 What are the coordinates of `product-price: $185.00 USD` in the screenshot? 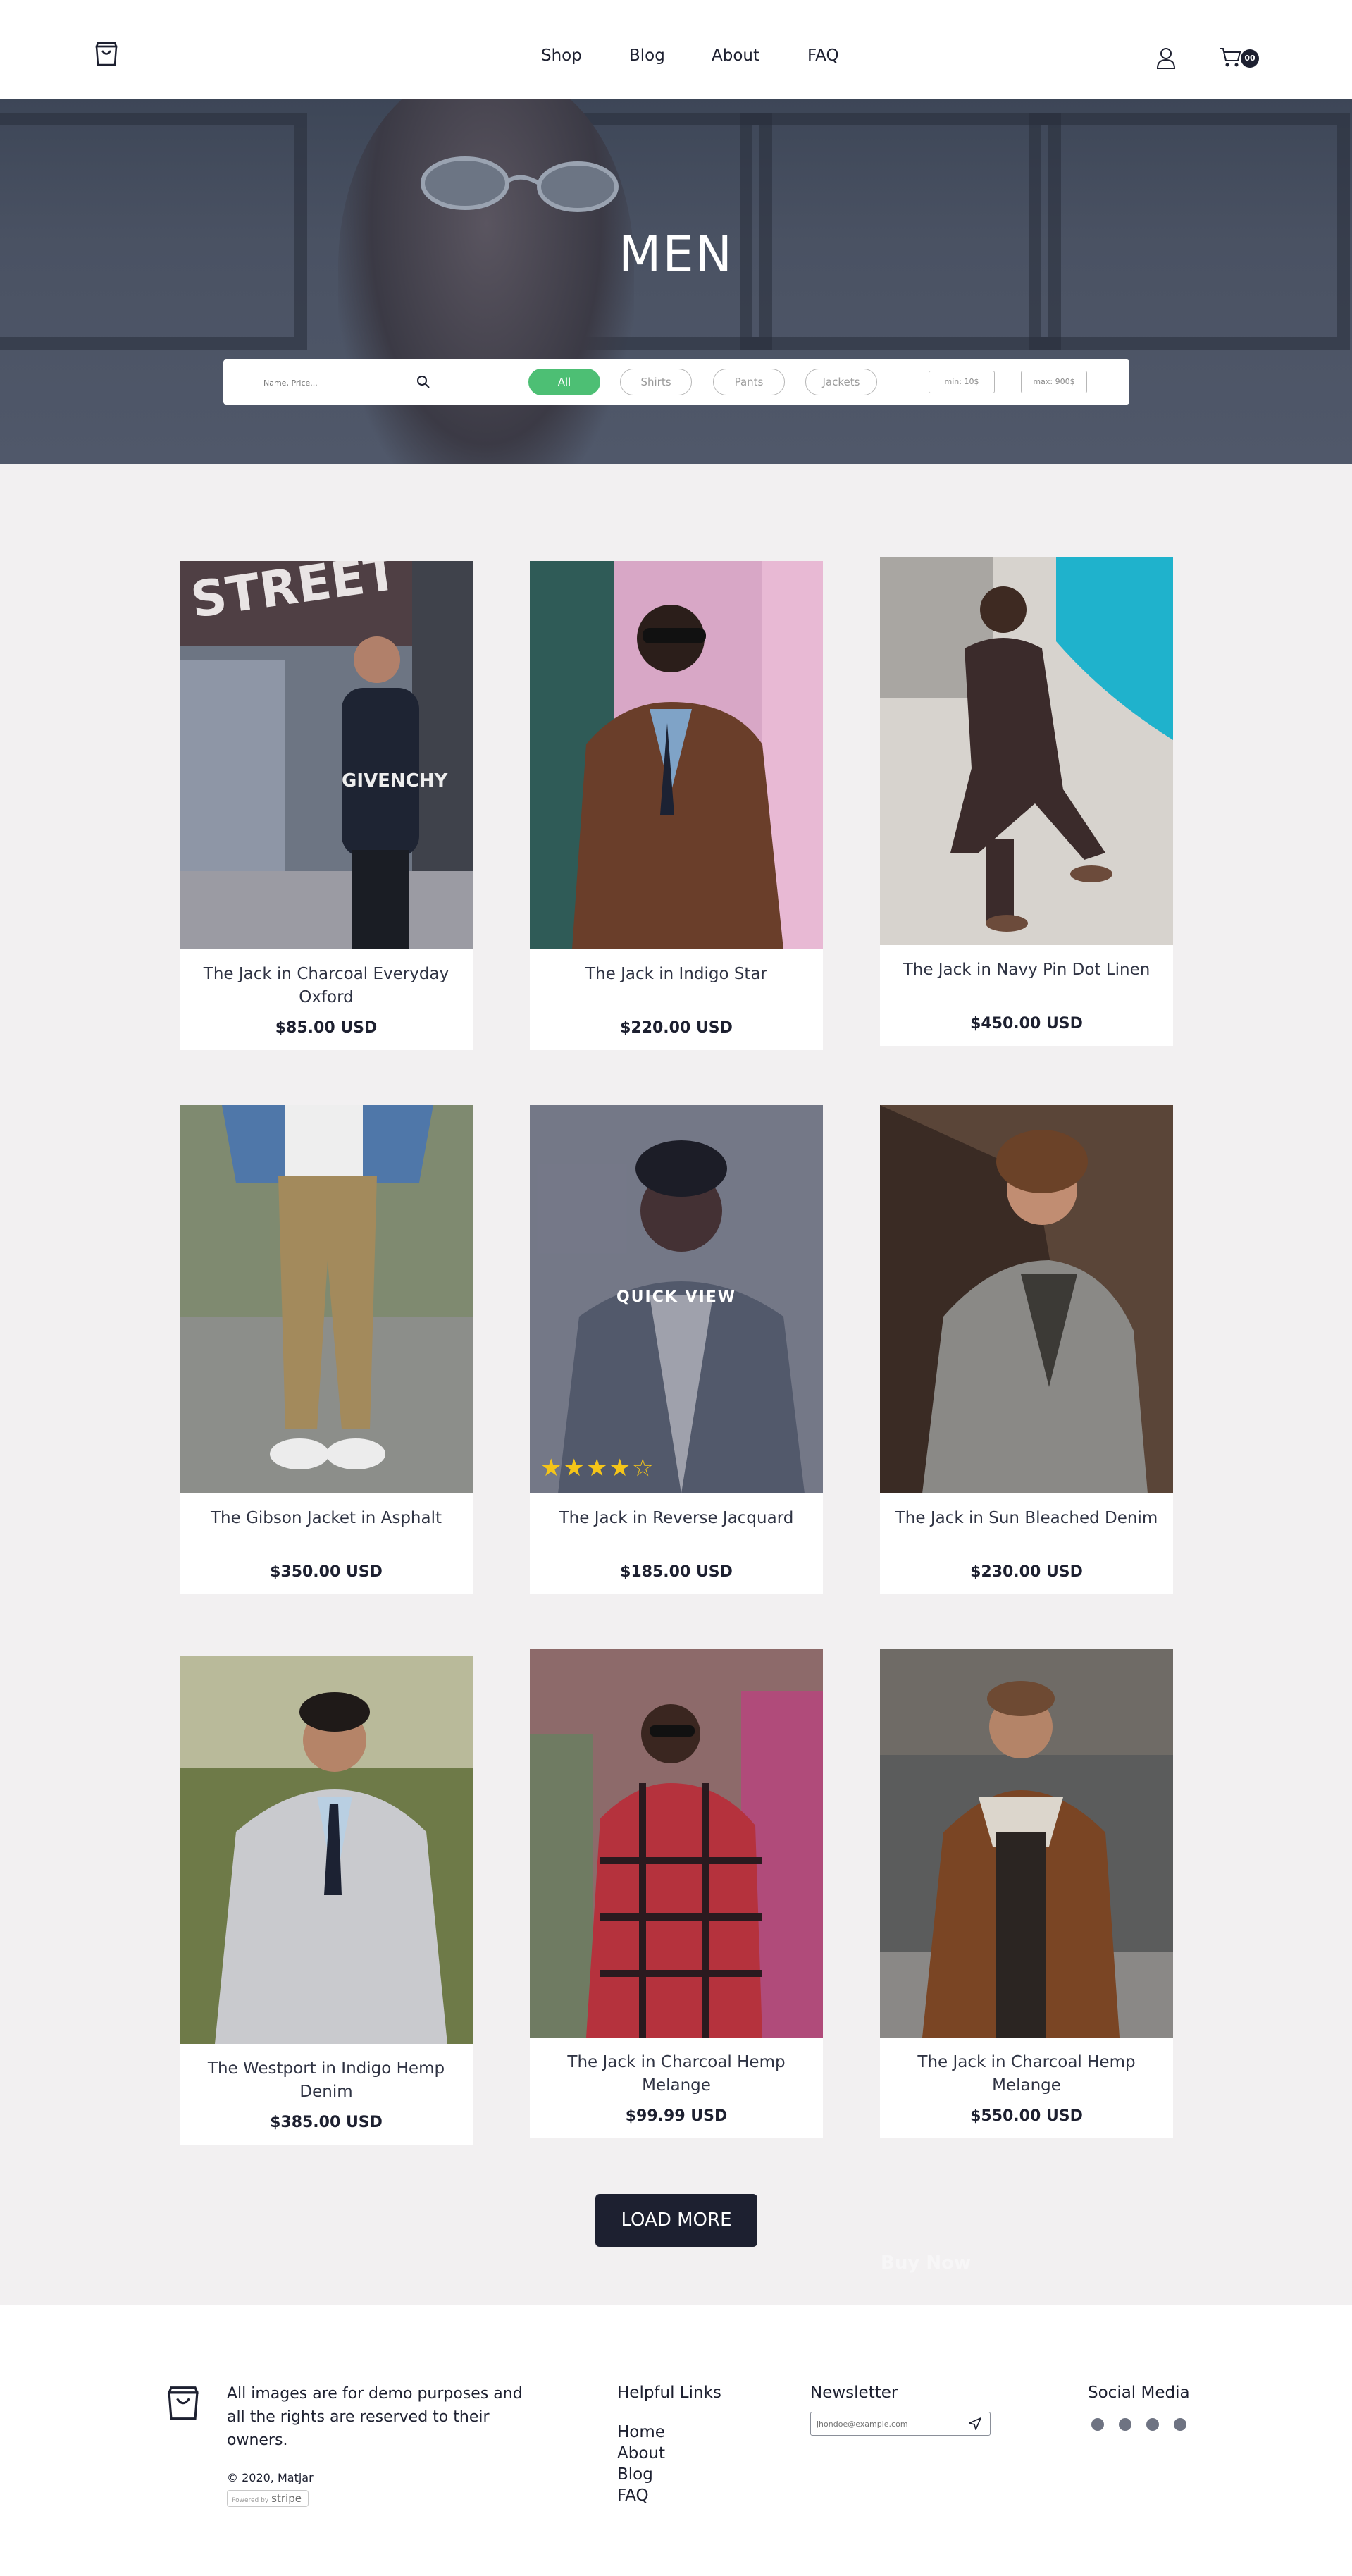 It's located at (676, 1572).